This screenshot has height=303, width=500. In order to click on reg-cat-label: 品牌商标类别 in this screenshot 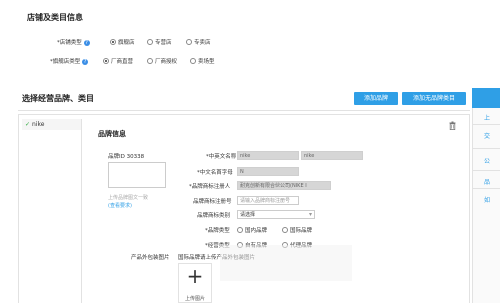, I will do `click(214, 216)`.